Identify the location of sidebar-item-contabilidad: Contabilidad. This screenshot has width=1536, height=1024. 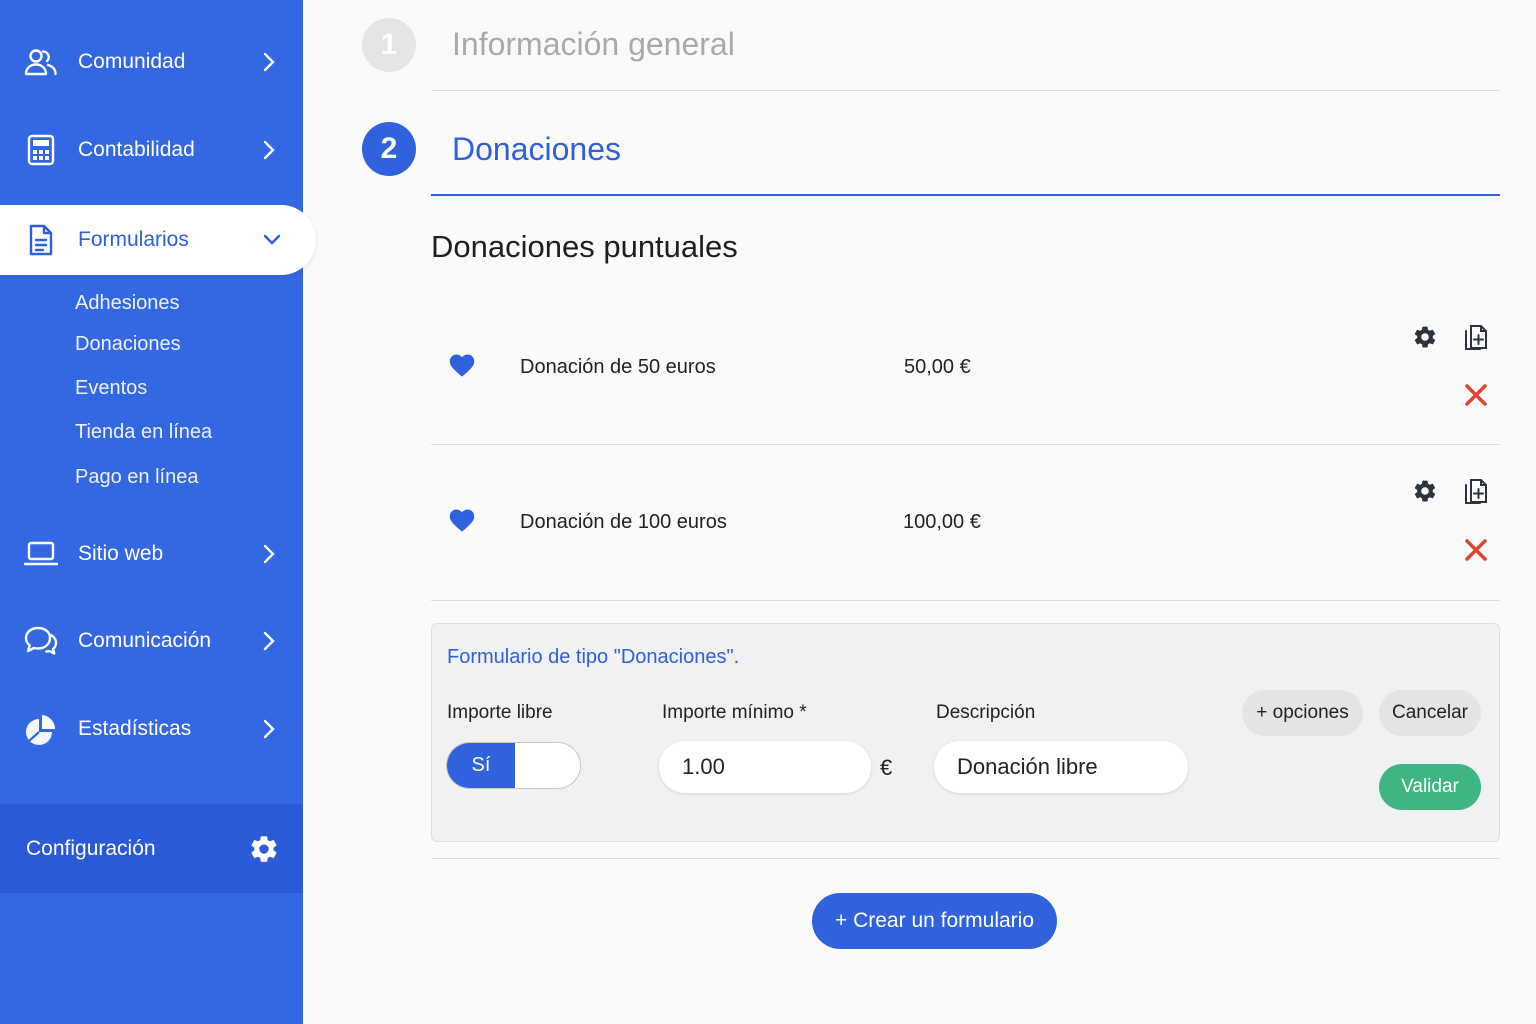
(151, 150).